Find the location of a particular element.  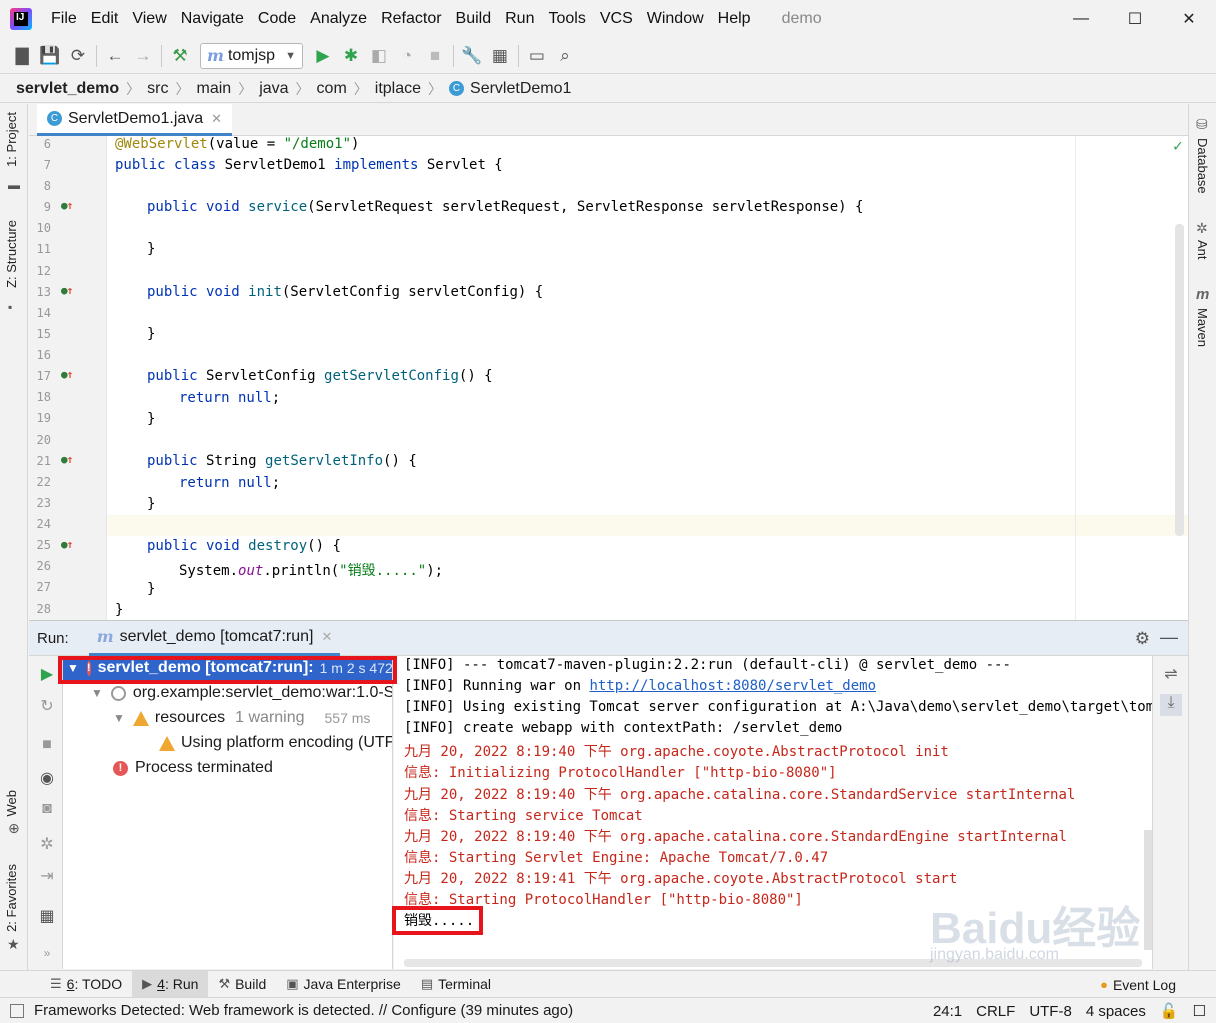

indent-setting: 4 spaces is located at coordinates (1116, 1011).